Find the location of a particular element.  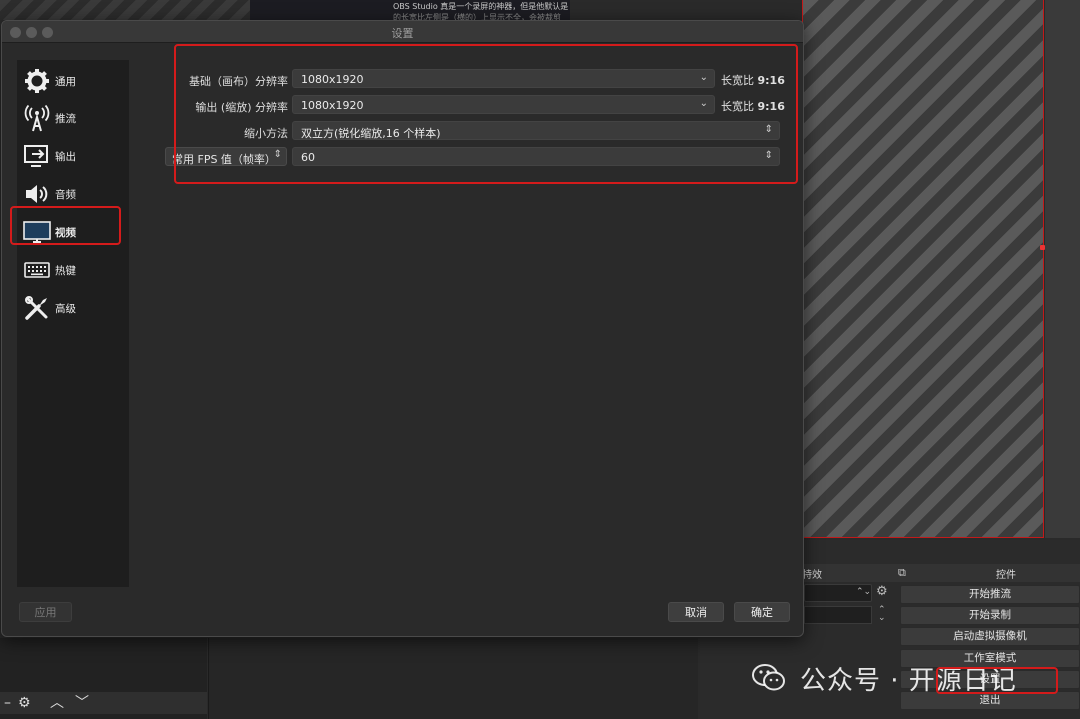

watermark-text: 公众号 · 开源日记 is located at coordinates (908, 681).